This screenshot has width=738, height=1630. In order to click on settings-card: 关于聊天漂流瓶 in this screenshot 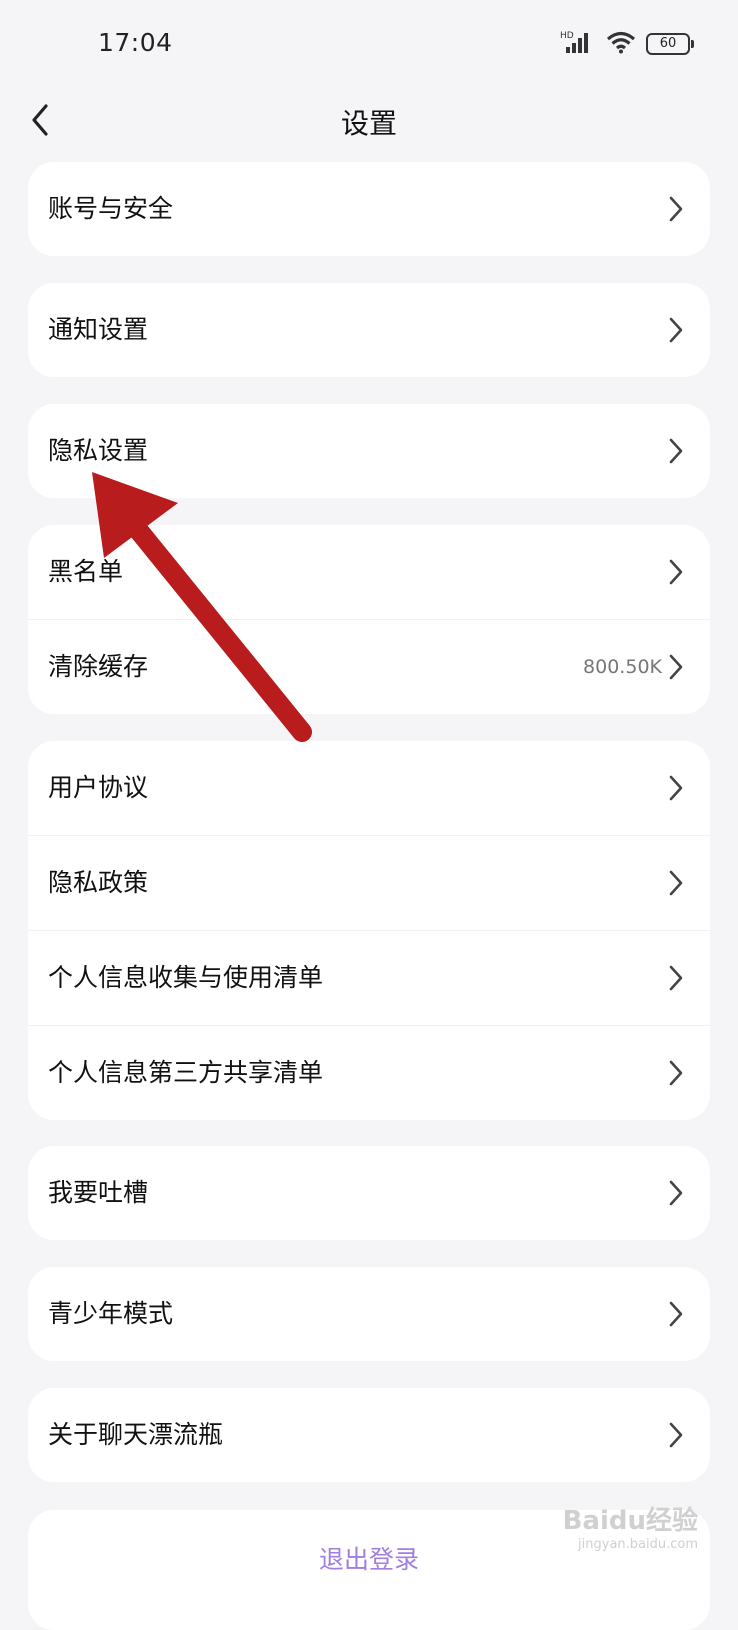, I will do `click(369, 1435)`.